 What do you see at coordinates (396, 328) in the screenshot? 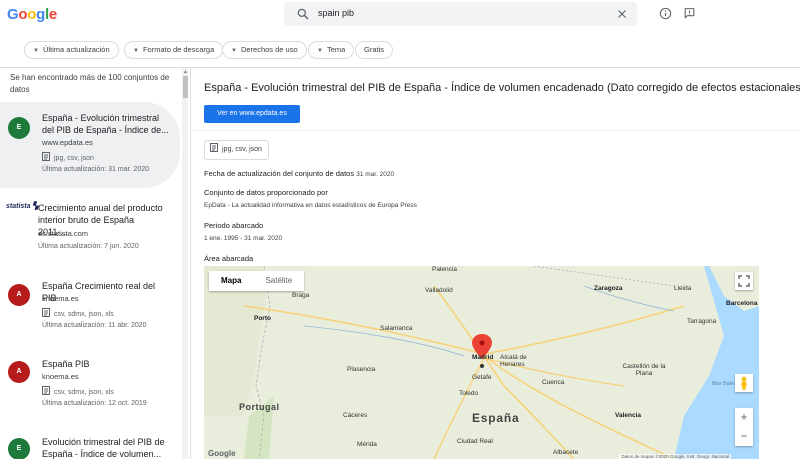
I see `map-label-salamanca: Salamanca` at bounding box center [396, 328].